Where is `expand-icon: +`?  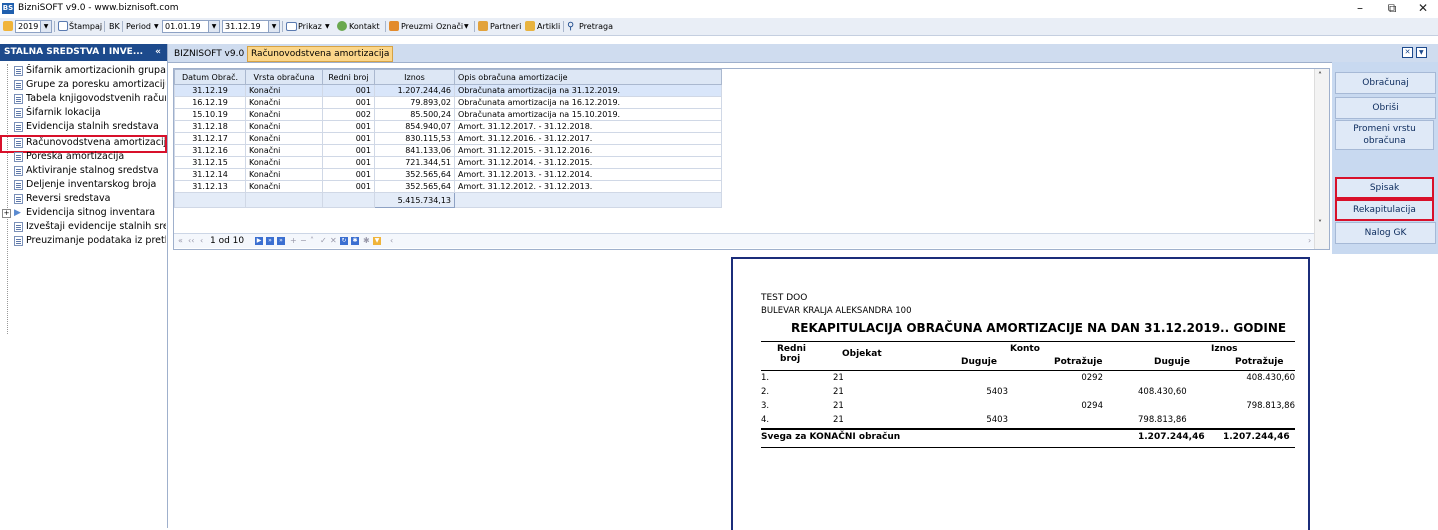 expand-icon: + is located at coordinates (6, 213).